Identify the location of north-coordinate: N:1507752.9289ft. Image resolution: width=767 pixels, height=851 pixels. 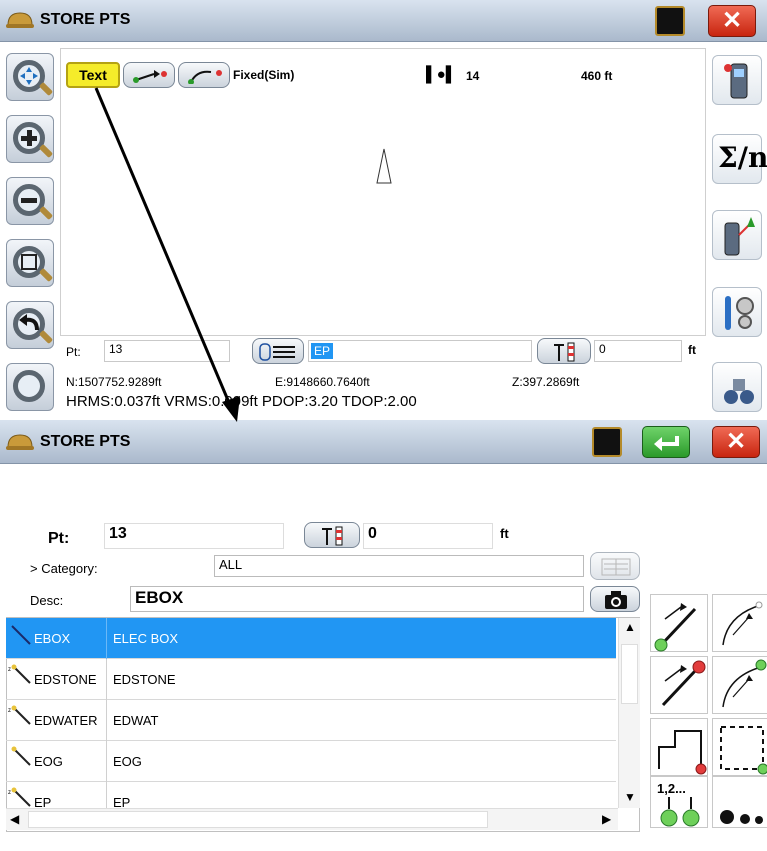
(114, 382).